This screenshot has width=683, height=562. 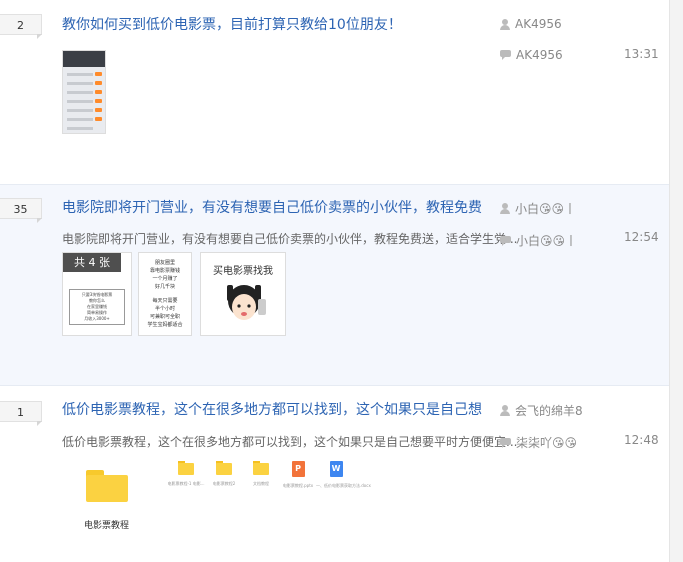 I want to click on last-reply-time: 13:31, so click(x=641, y=54).